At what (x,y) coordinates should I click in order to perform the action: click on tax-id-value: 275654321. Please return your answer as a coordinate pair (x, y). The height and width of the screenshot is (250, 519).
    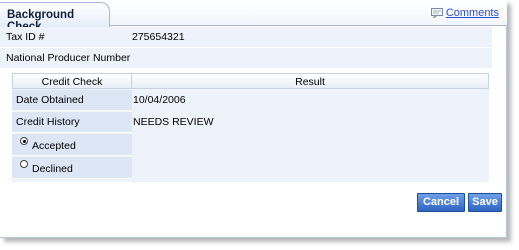
    Looking at the image, I should click on (158, 37).